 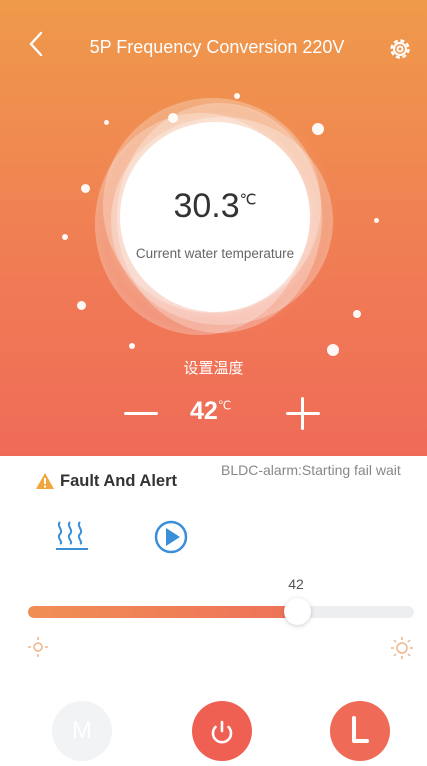 I want to click on set-temperature-unit: ℃, so click(x=224, y=405).